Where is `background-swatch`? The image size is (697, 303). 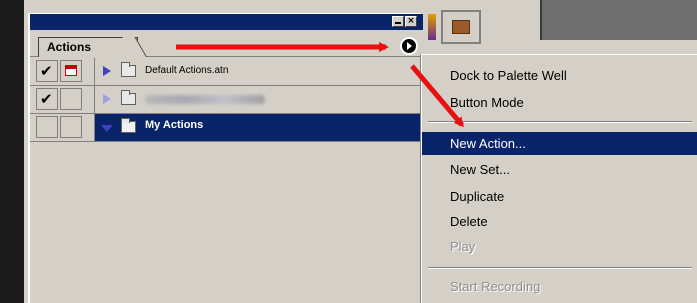
background-swatch is located at coordinates (432, 27).